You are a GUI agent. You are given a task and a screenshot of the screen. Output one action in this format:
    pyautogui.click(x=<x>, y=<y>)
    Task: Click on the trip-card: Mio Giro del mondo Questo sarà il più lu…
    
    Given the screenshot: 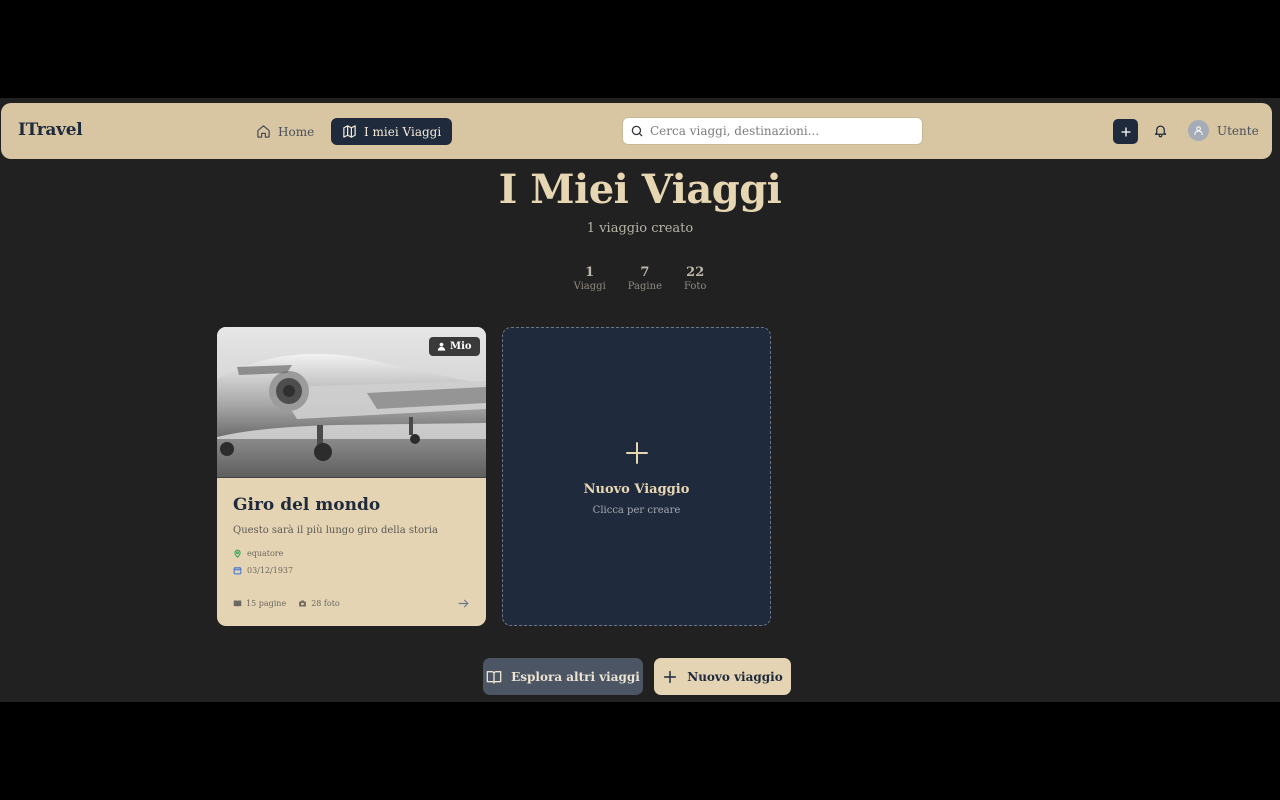 What is the action you would take?
    pyautogui.click(x=351, y=476)
    